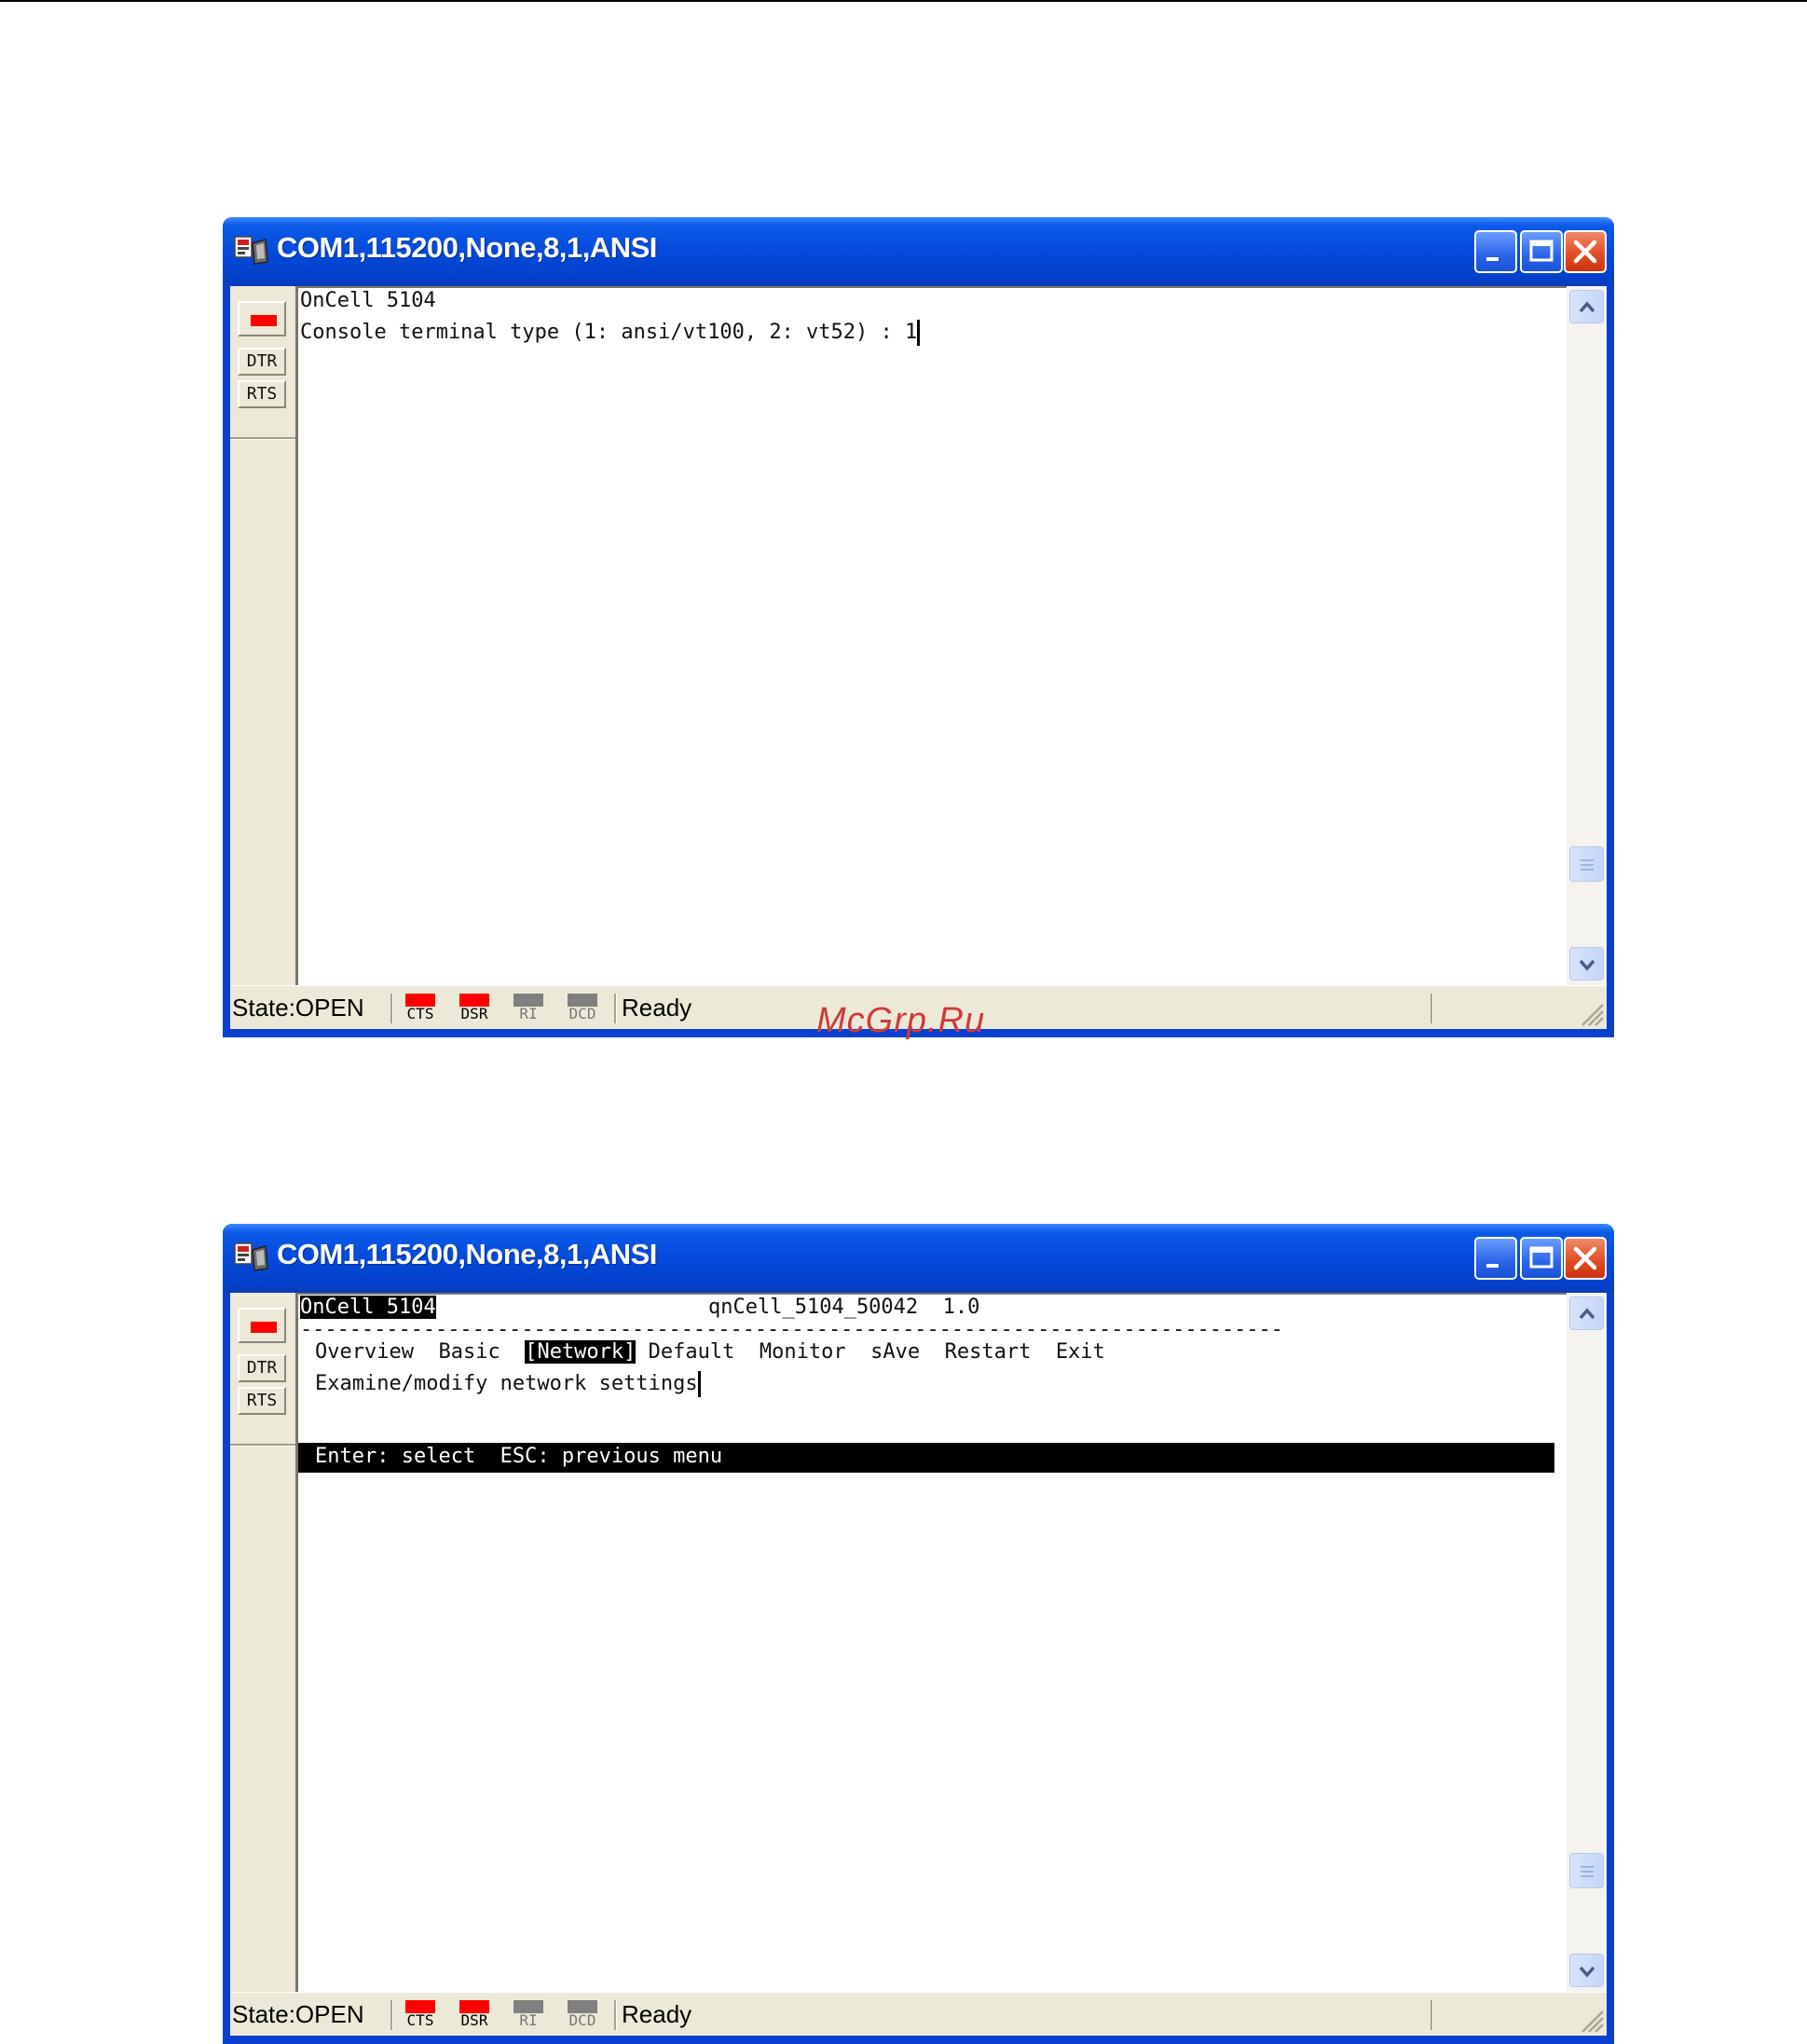 The image size is (1807, 2044). I want to click on menu-item-restart: Restart, so click(988, 1352).